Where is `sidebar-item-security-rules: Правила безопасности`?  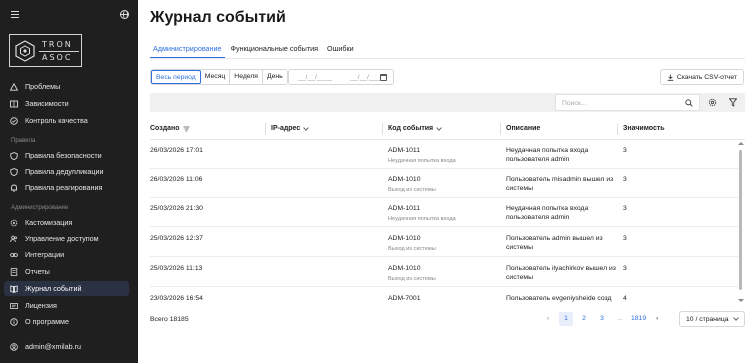 sidebar-item-security-rules: Правила безопасности is located at coordinates (66, 155).